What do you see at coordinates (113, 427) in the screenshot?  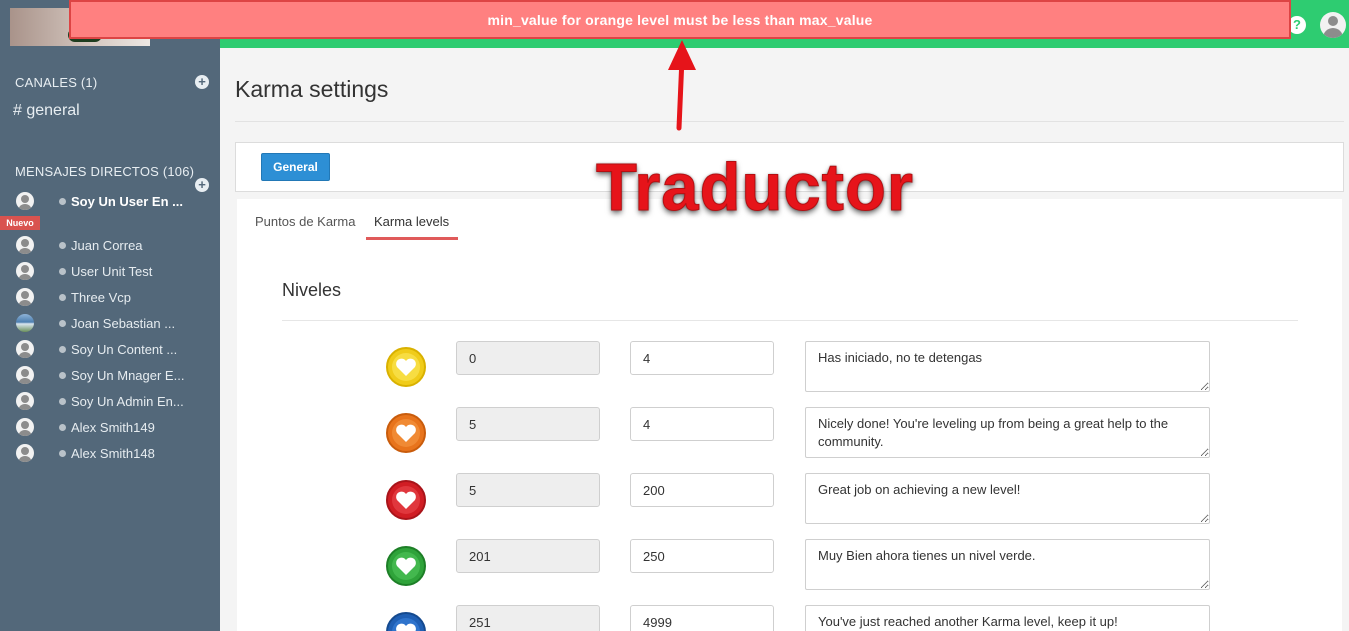 I see `dm-name: Alex Smith149` at bounding box center [113, 427].